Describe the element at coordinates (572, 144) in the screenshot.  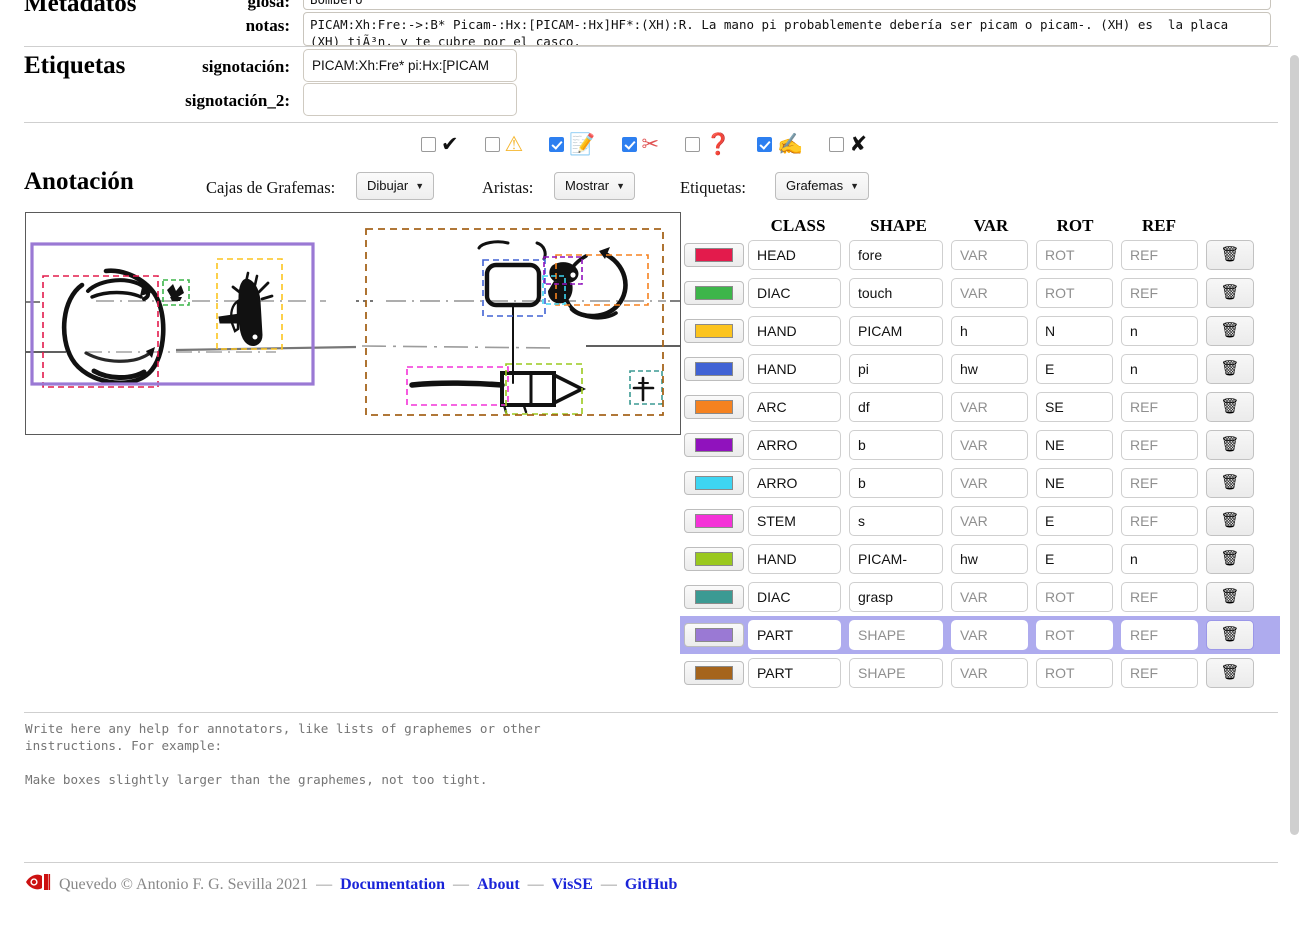
I see `flag-edit-note: 📝` at that location.